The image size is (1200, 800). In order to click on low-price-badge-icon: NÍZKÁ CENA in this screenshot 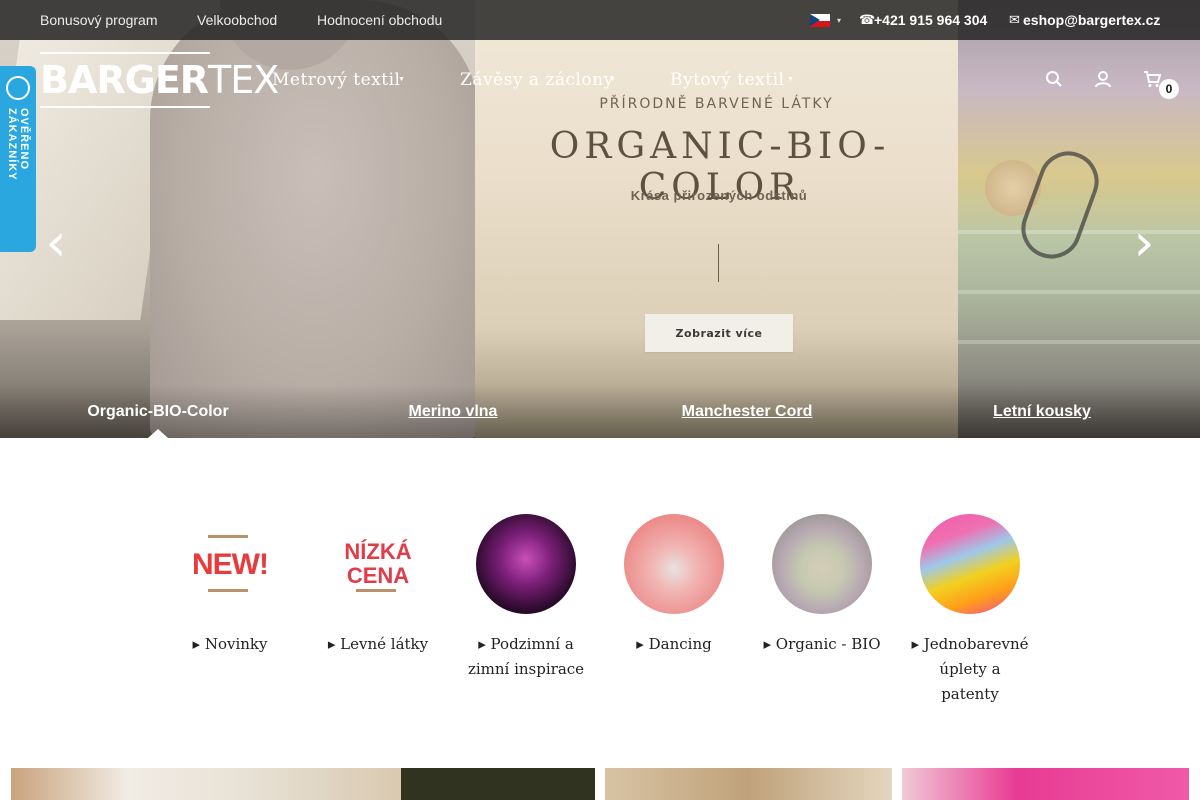, I will do `click(378, 564)`.